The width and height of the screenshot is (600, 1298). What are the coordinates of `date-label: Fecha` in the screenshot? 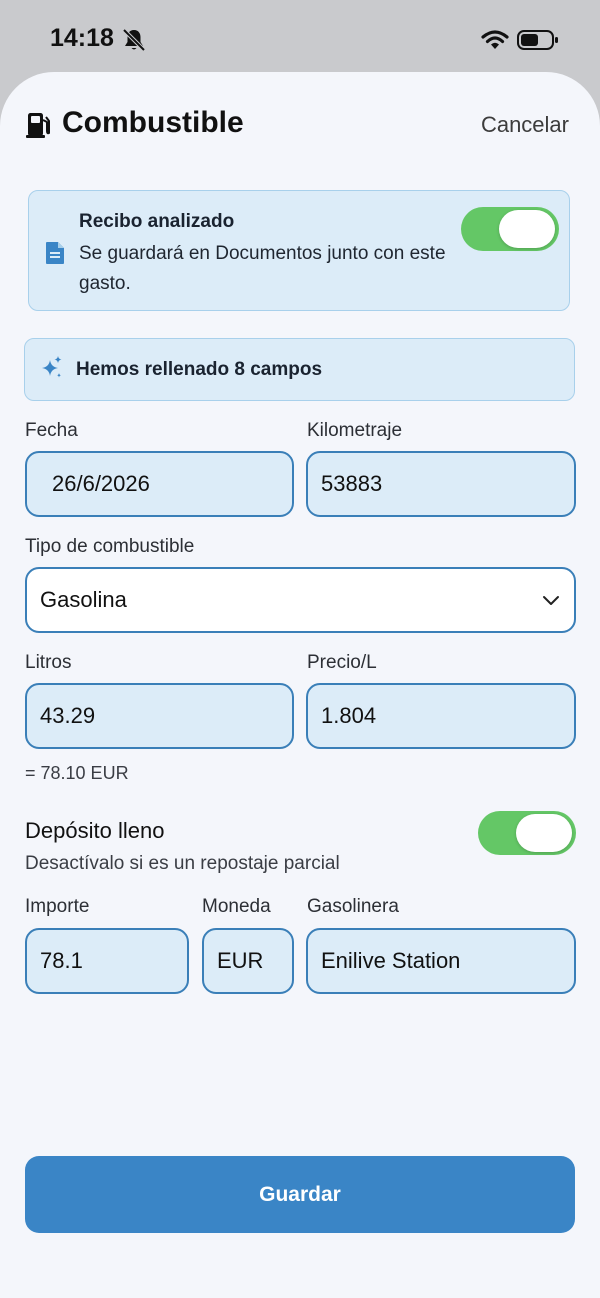 It's located at (51, 430).